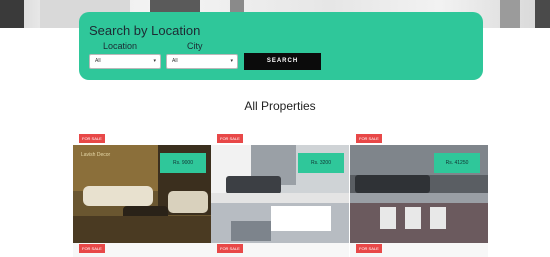  I want to click on location-select-value: All, so click(98, 61).